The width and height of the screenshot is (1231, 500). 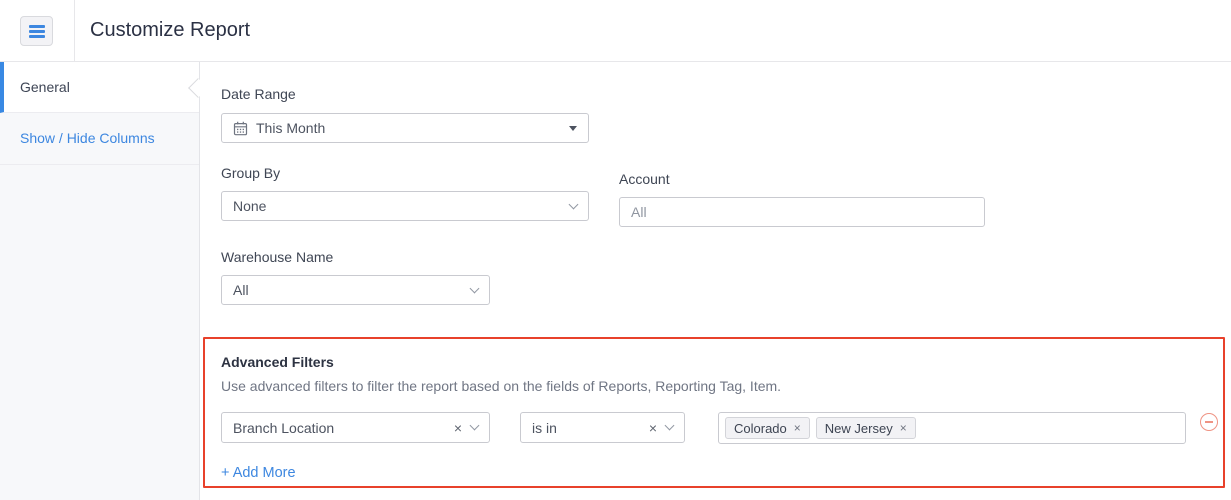 I want to click on filter-field-value: Branch Location, so click(x=284, y=427).